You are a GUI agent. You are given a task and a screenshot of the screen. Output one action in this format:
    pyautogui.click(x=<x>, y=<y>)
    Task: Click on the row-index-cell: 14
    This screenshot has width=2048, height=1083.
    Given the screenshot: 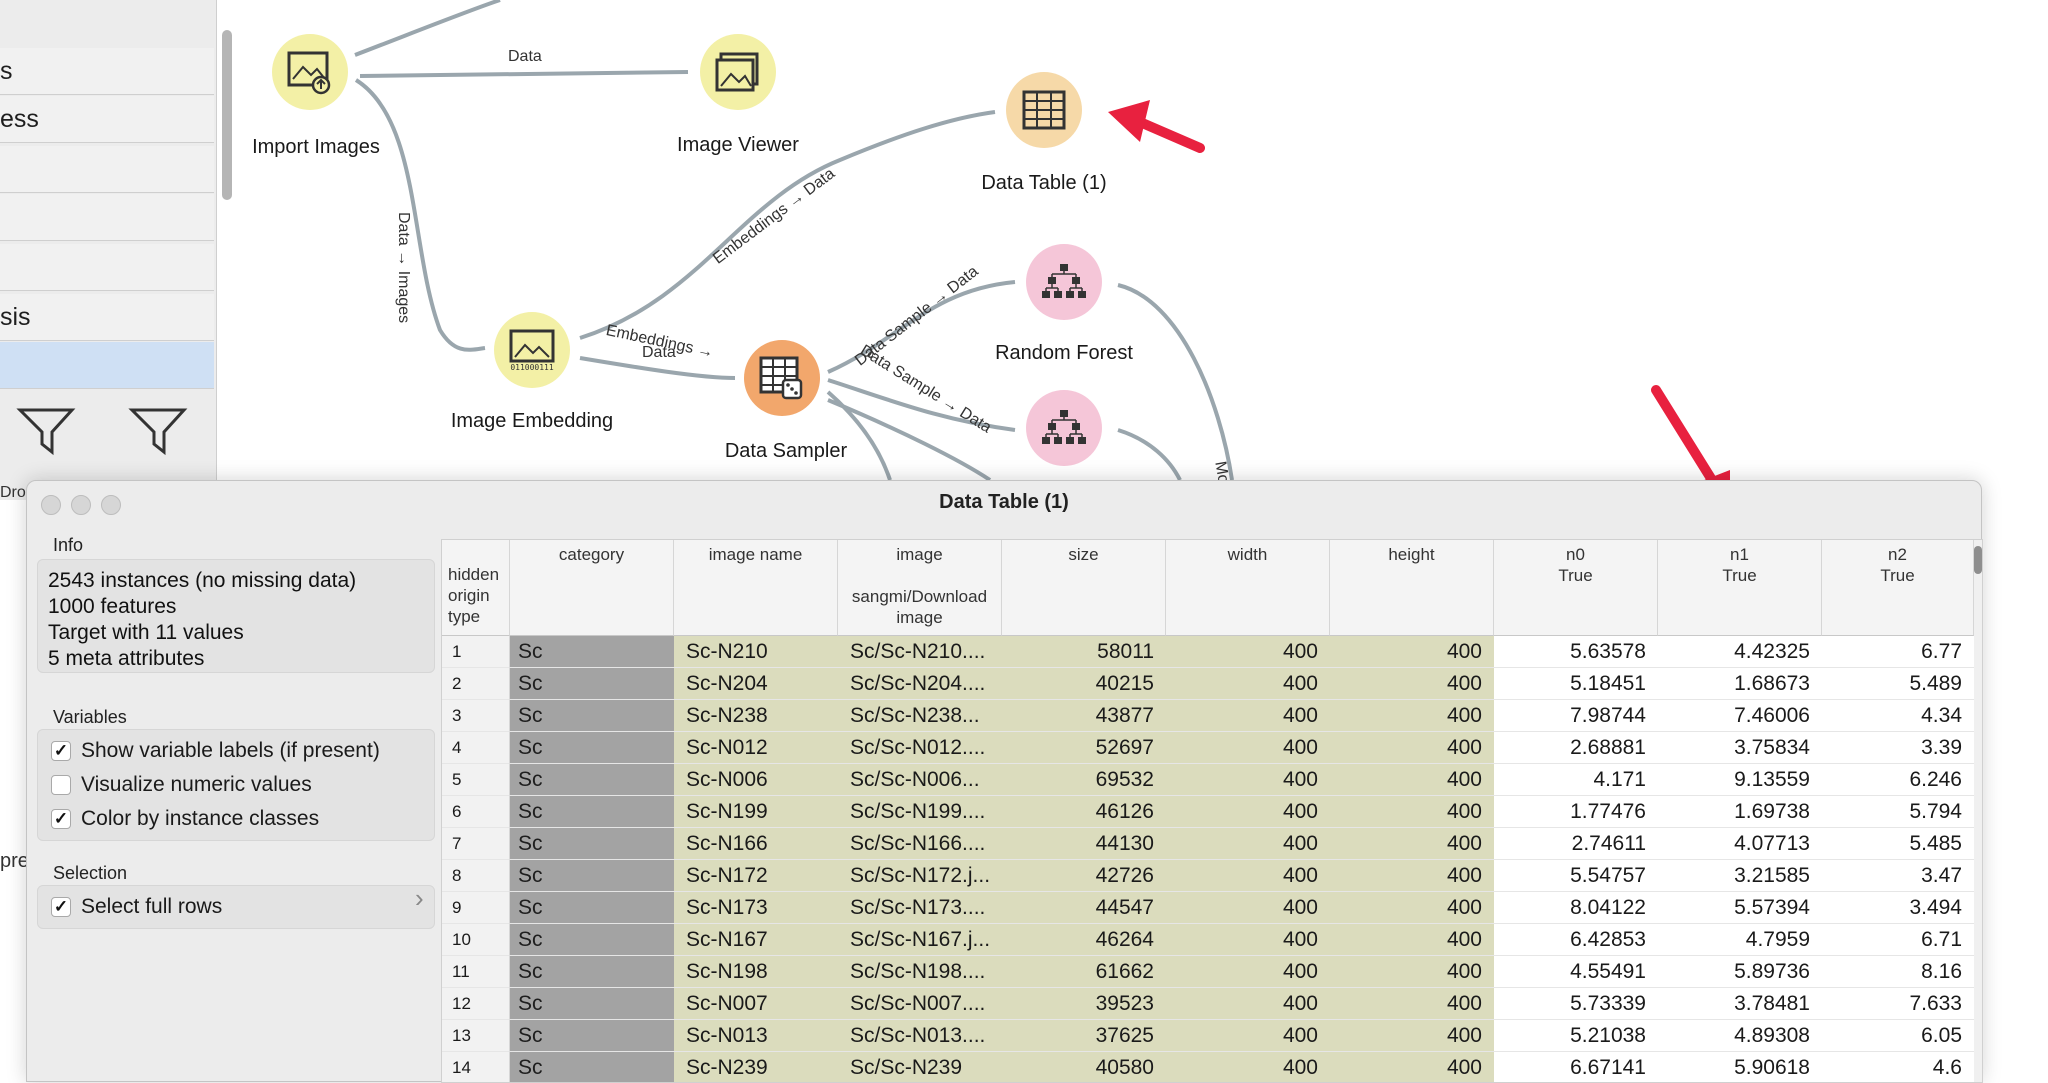 What is the action you would take?
    pyautogui.click(x=476, y=1067)
    